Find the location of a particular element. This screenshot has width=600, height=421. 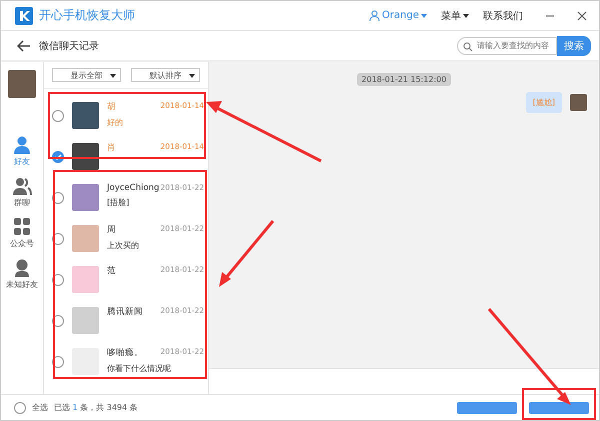

message-preview: 好的 is located at coordinates (115, 122).